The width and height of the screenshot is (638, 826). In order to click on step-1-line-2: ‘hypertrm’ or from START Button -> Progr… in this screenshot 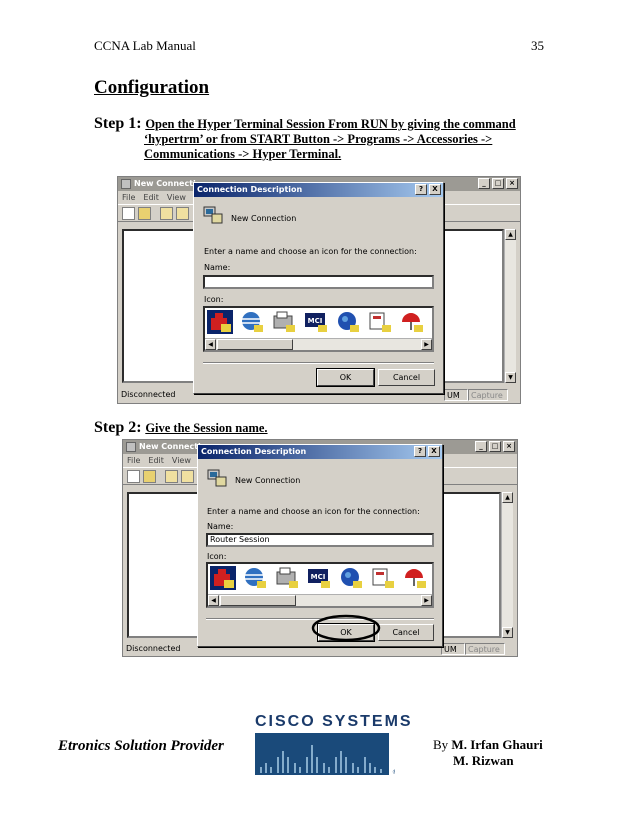, I will do `click(318, 139)`.